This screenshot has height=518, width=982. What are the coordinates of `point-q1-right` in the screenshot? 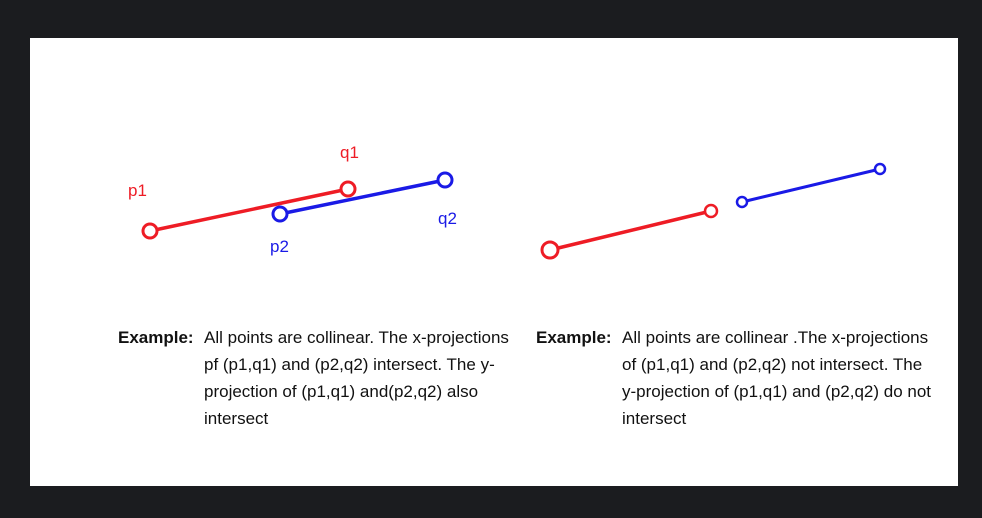 It's located at (711, 211).